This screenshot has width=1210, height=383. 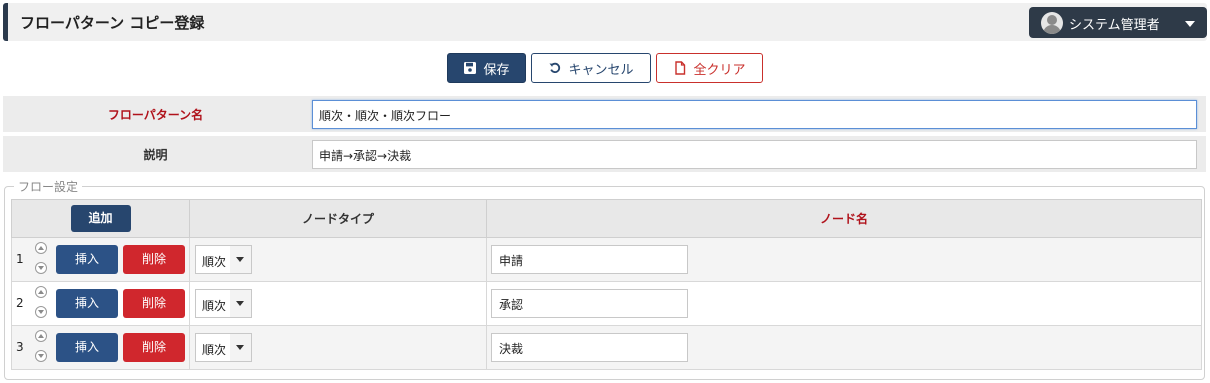 I want to click on flow-settings-legend: フロー設定, so click(x=48, y=186).